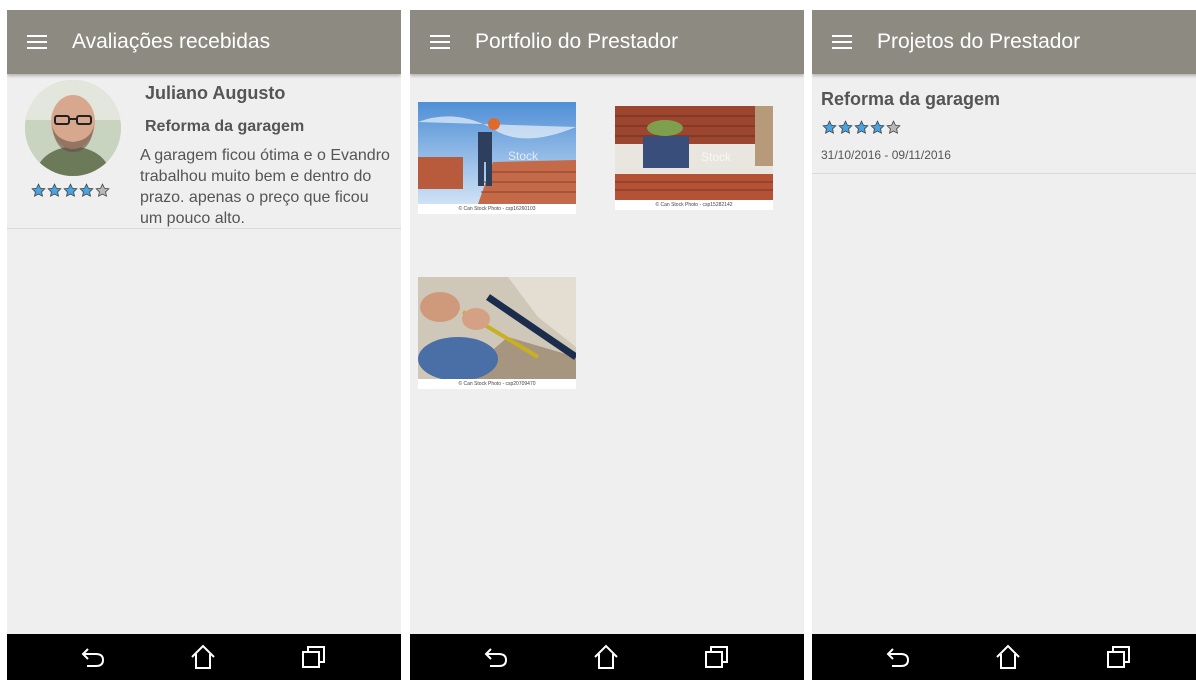 This screenshot has width=1196, height=680. Describe the element at coordinates (886, 155) in the screenshot. I see `project-dates: 31/10/2016 - 09/11/2016` at that location.